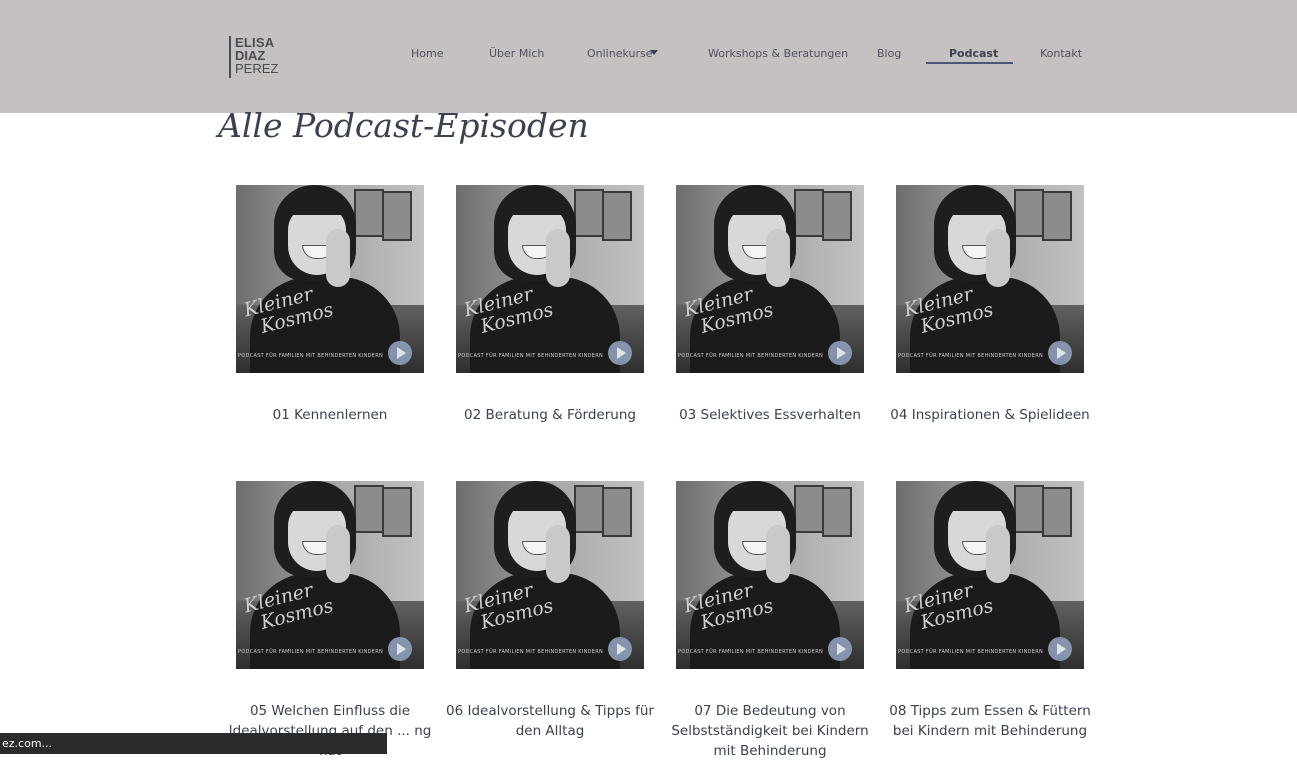 The height and width of the screenshot is (761, 1297). Describe the element at coordinates (403, 125) in the screenshot. I see `page-title: Alle Podcast-Episoden` at that location.